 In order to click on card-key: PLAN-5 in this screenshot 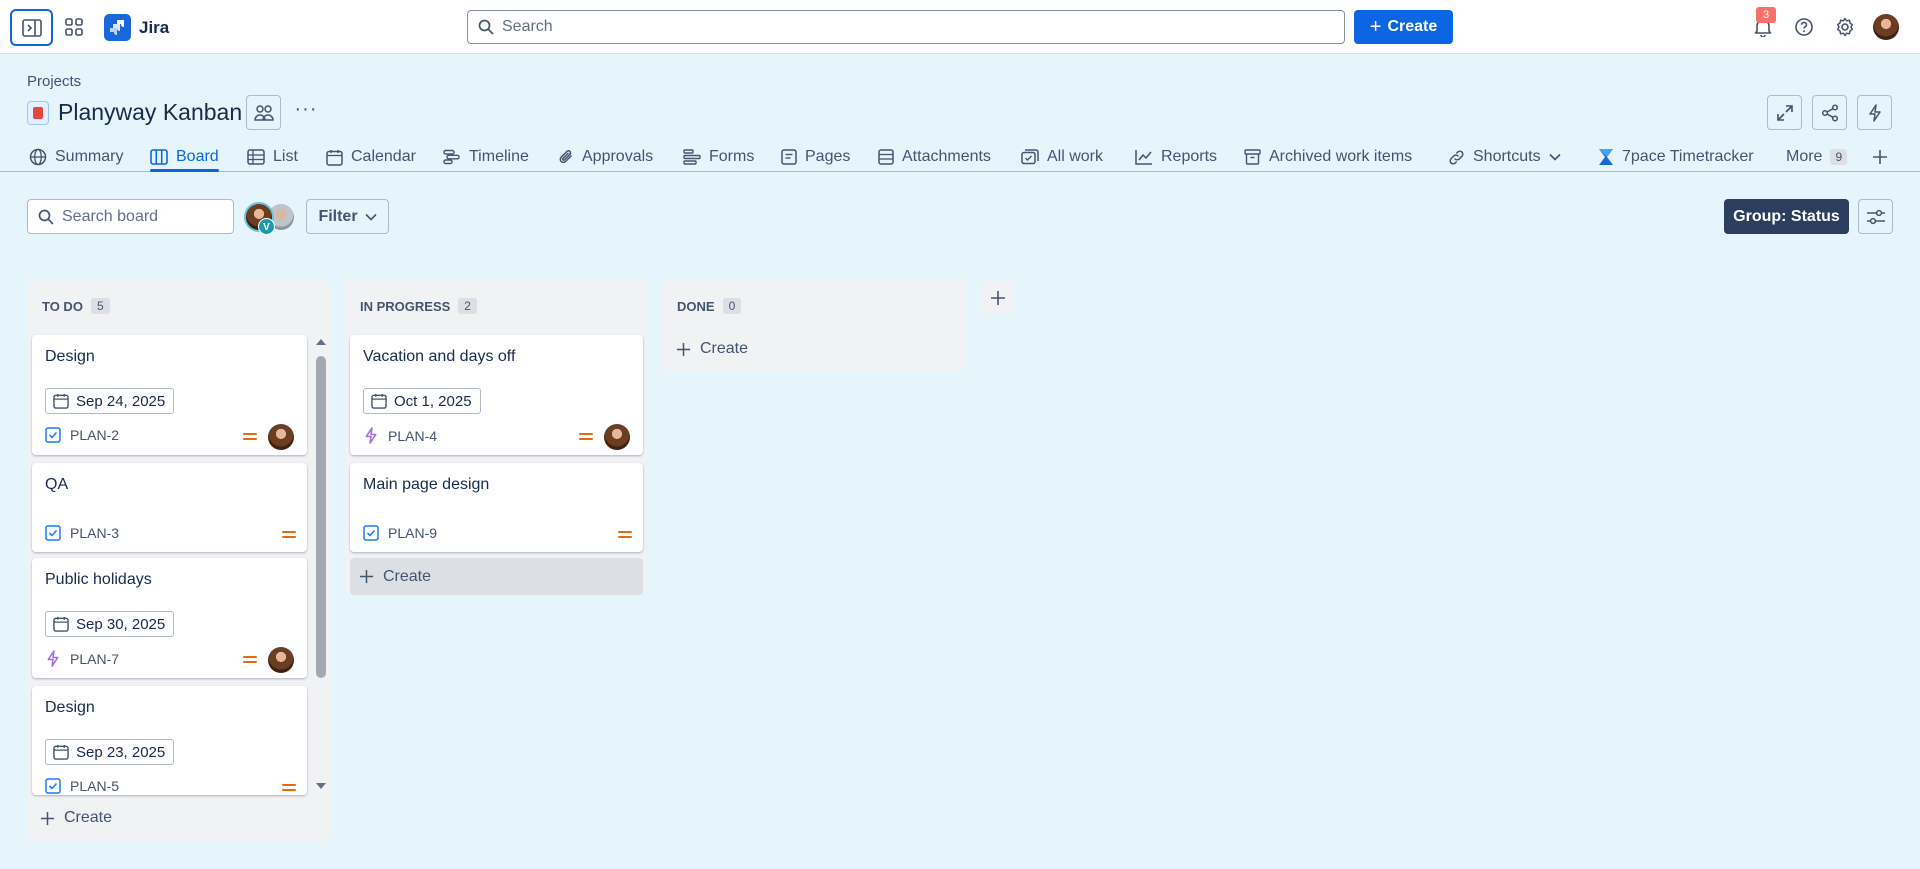, I will do `click(82, 786)`.